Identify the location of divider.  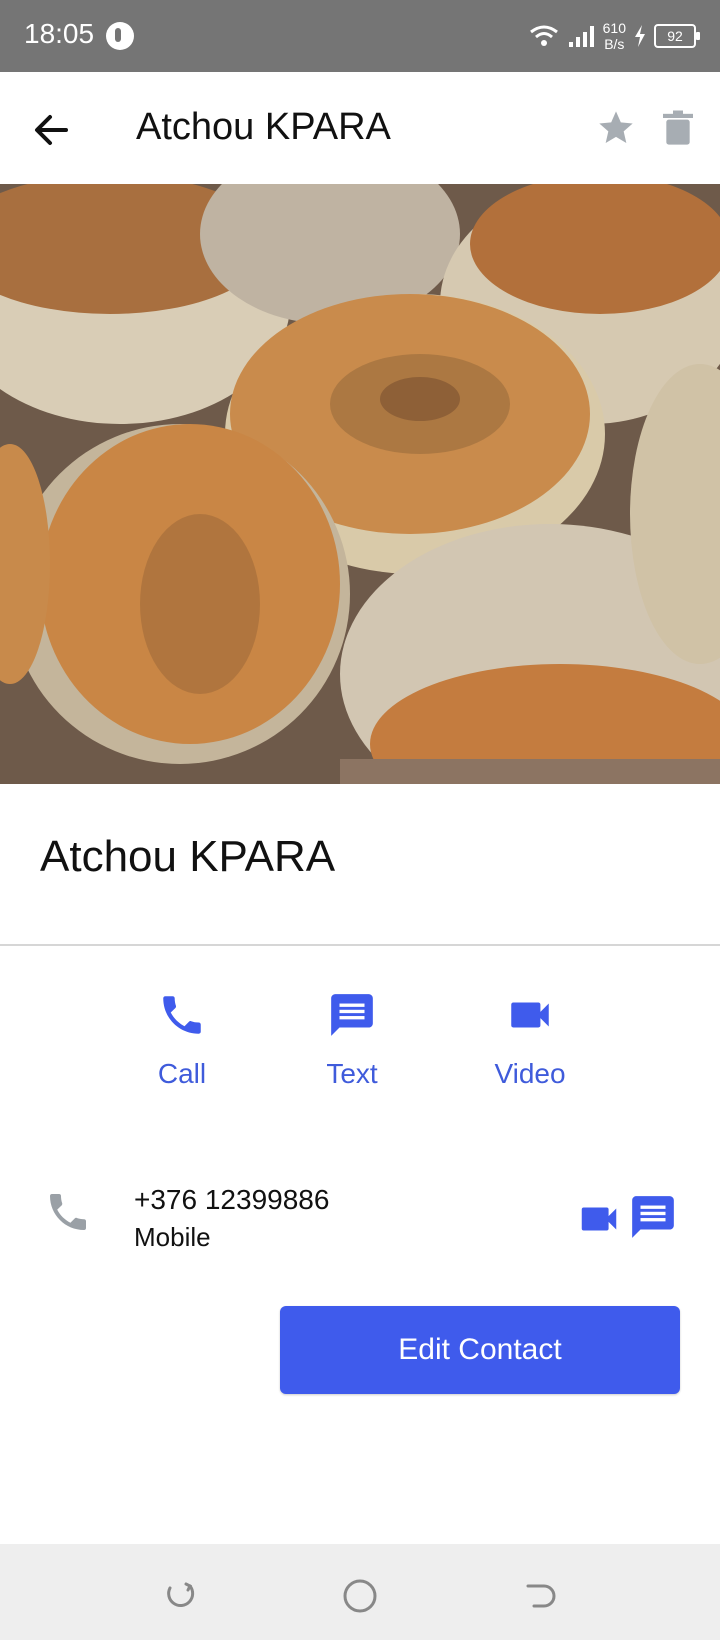
(360, 945).